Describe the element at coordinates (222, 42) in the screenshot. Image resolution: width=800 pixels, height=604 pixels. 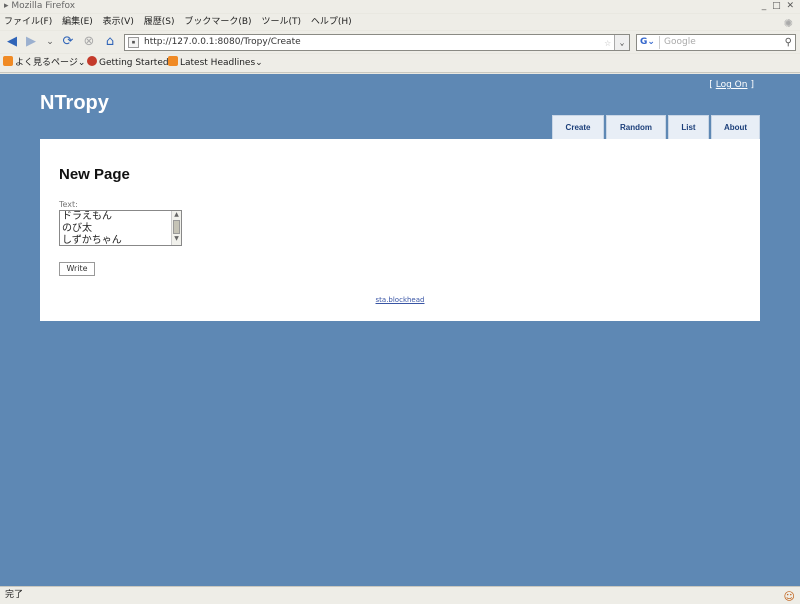
I see `url-text: http://127.0.0.1:8080/Tropy/Create` at that location.